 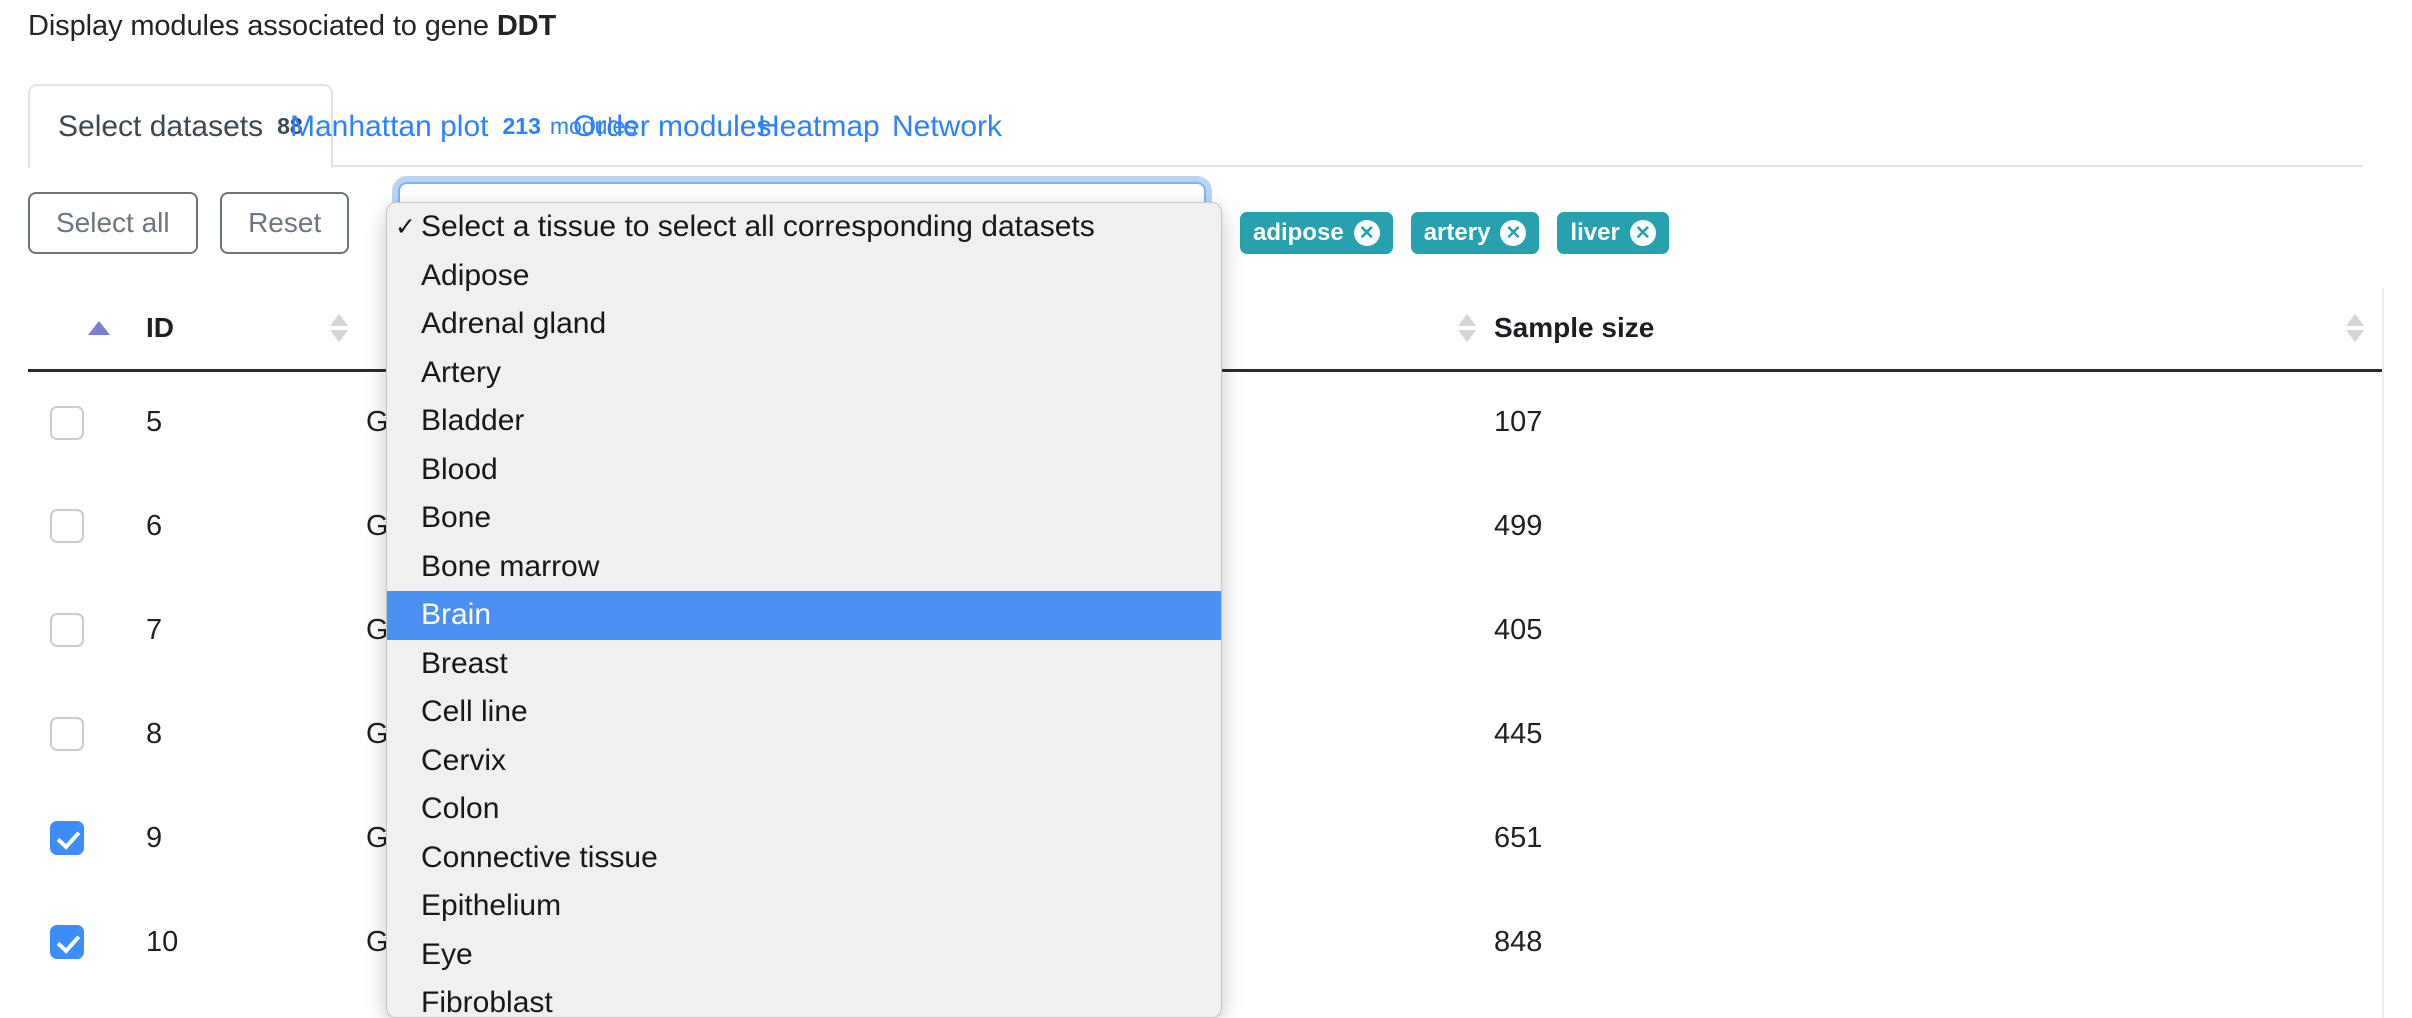 I want to click on select-all-button: Select all, so click(x=113, y=223).